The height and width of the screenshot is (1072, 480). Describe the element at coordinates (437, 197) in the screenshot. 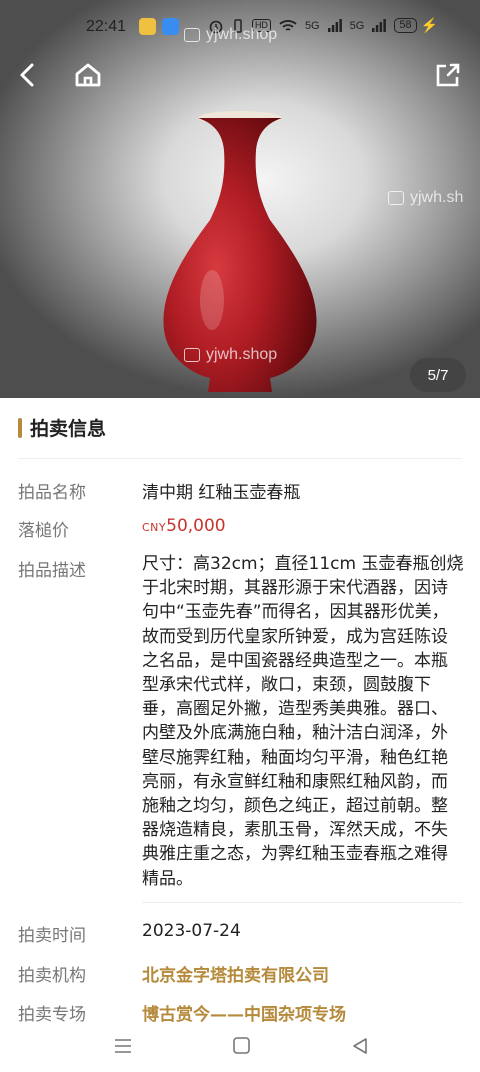

I see `watermark-text: yjwh.sh` at that location.